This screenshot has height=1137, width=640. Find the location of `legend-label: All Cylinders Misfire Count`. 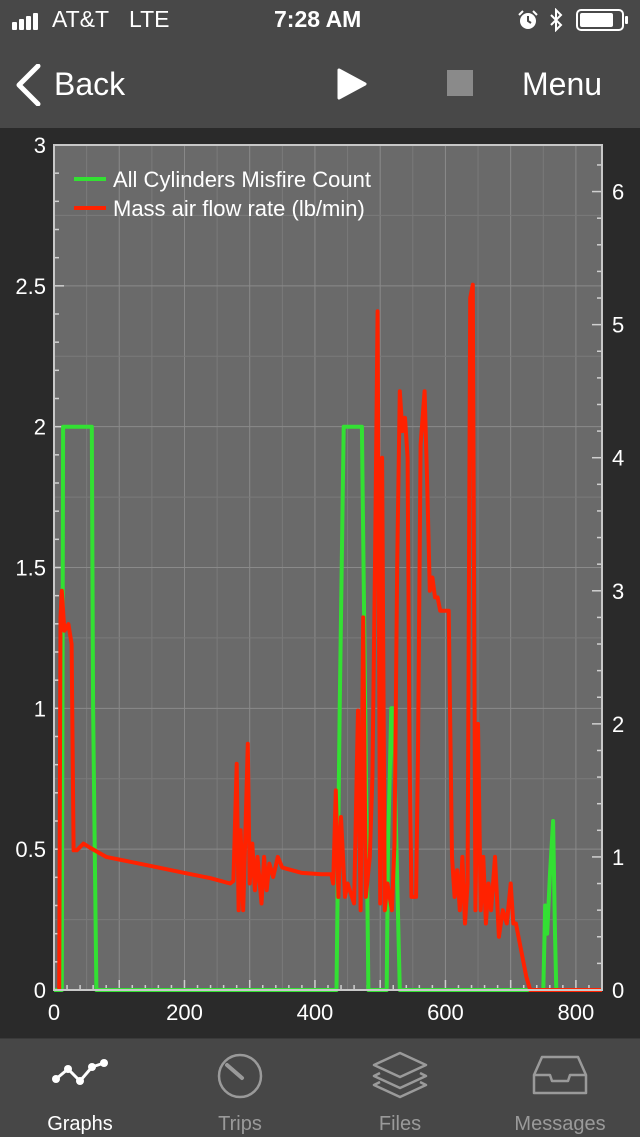

legend-label: All Cylinders Misfire Count is located at coordinates (242, 179).